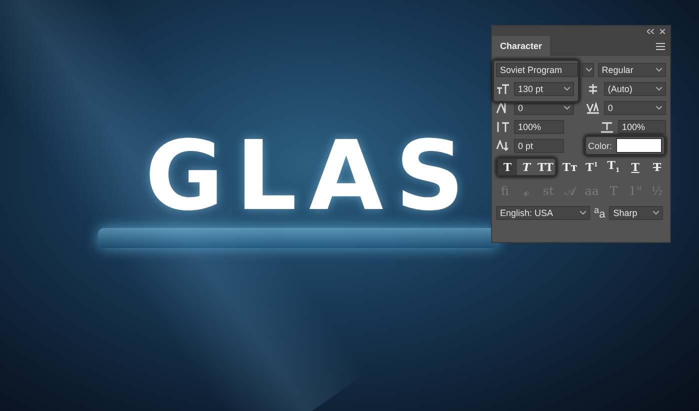  Describe the element at coordinates (639, 145) in the screenshot. I see `color-swatch` at that location.